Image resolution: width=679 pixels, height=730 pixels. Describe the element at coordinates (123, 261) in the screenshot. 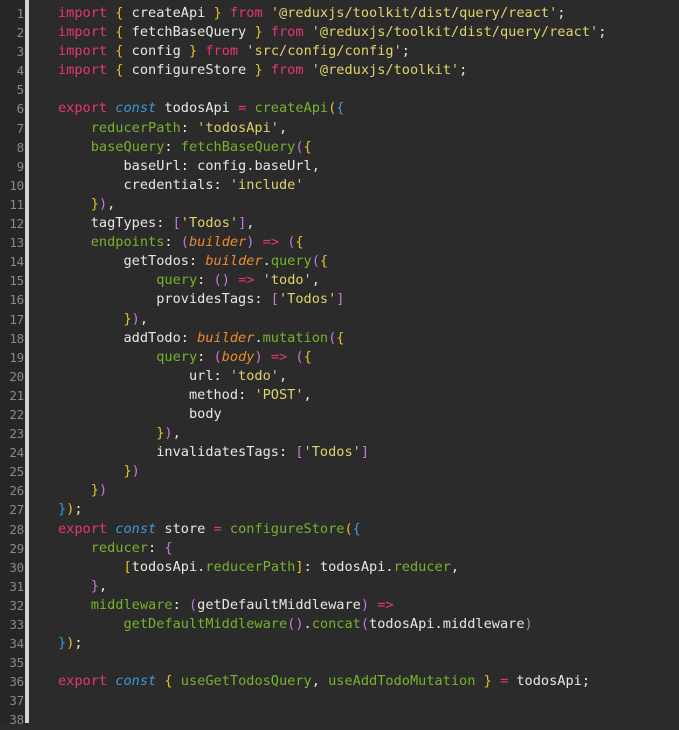

I see `code-token: getTodos` at that location.